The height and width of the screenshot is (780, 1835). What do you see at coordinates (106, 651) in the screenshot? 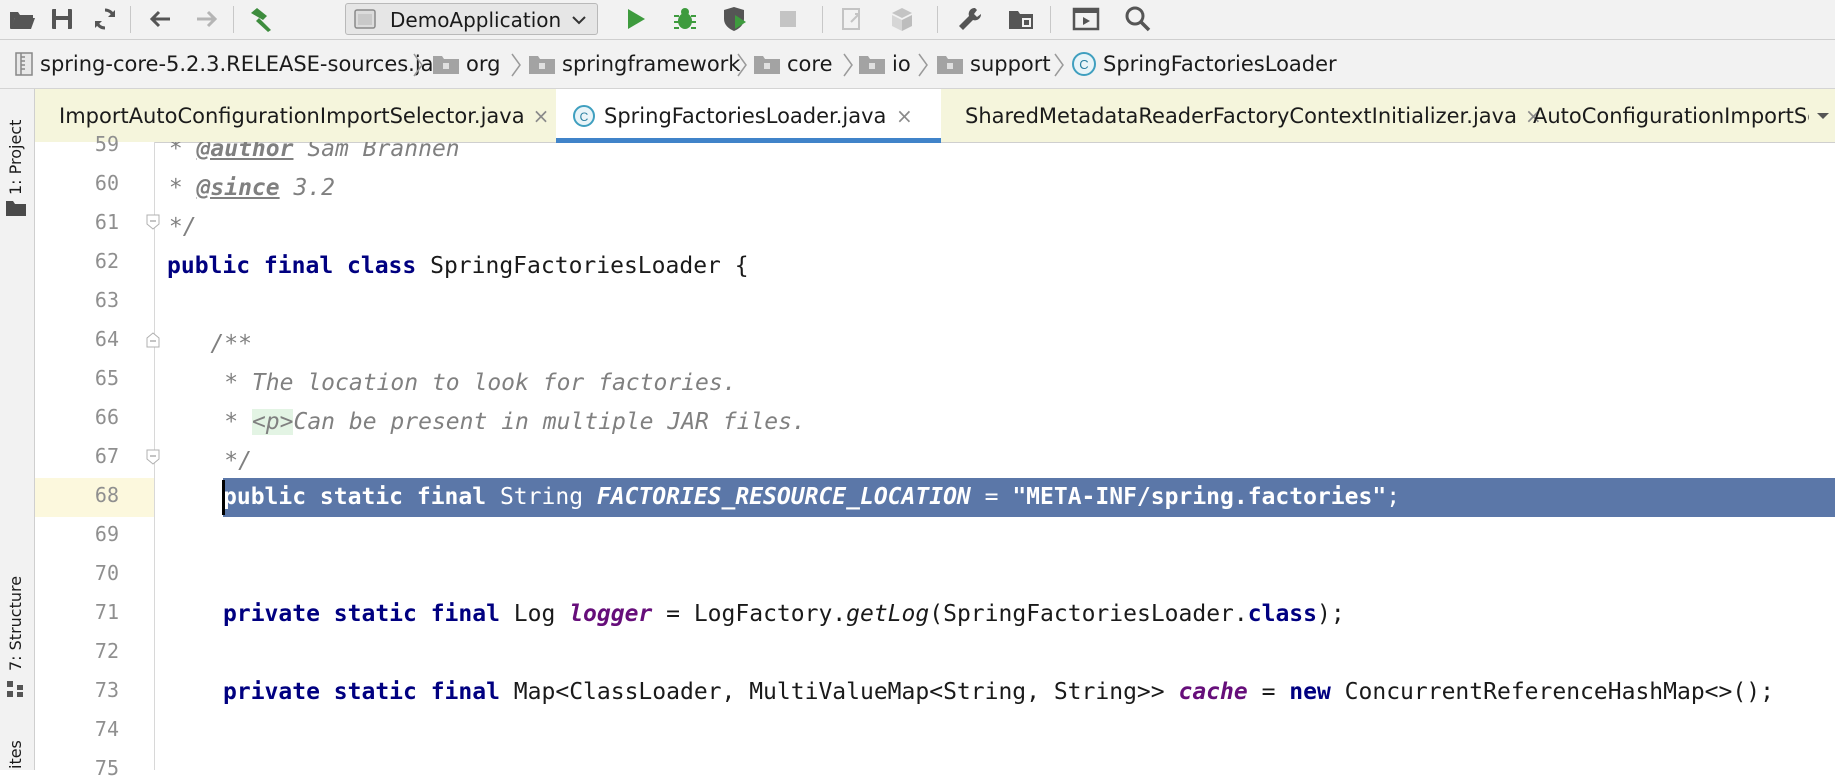
I see `line-number: 72` at bounding box center [106, 651].